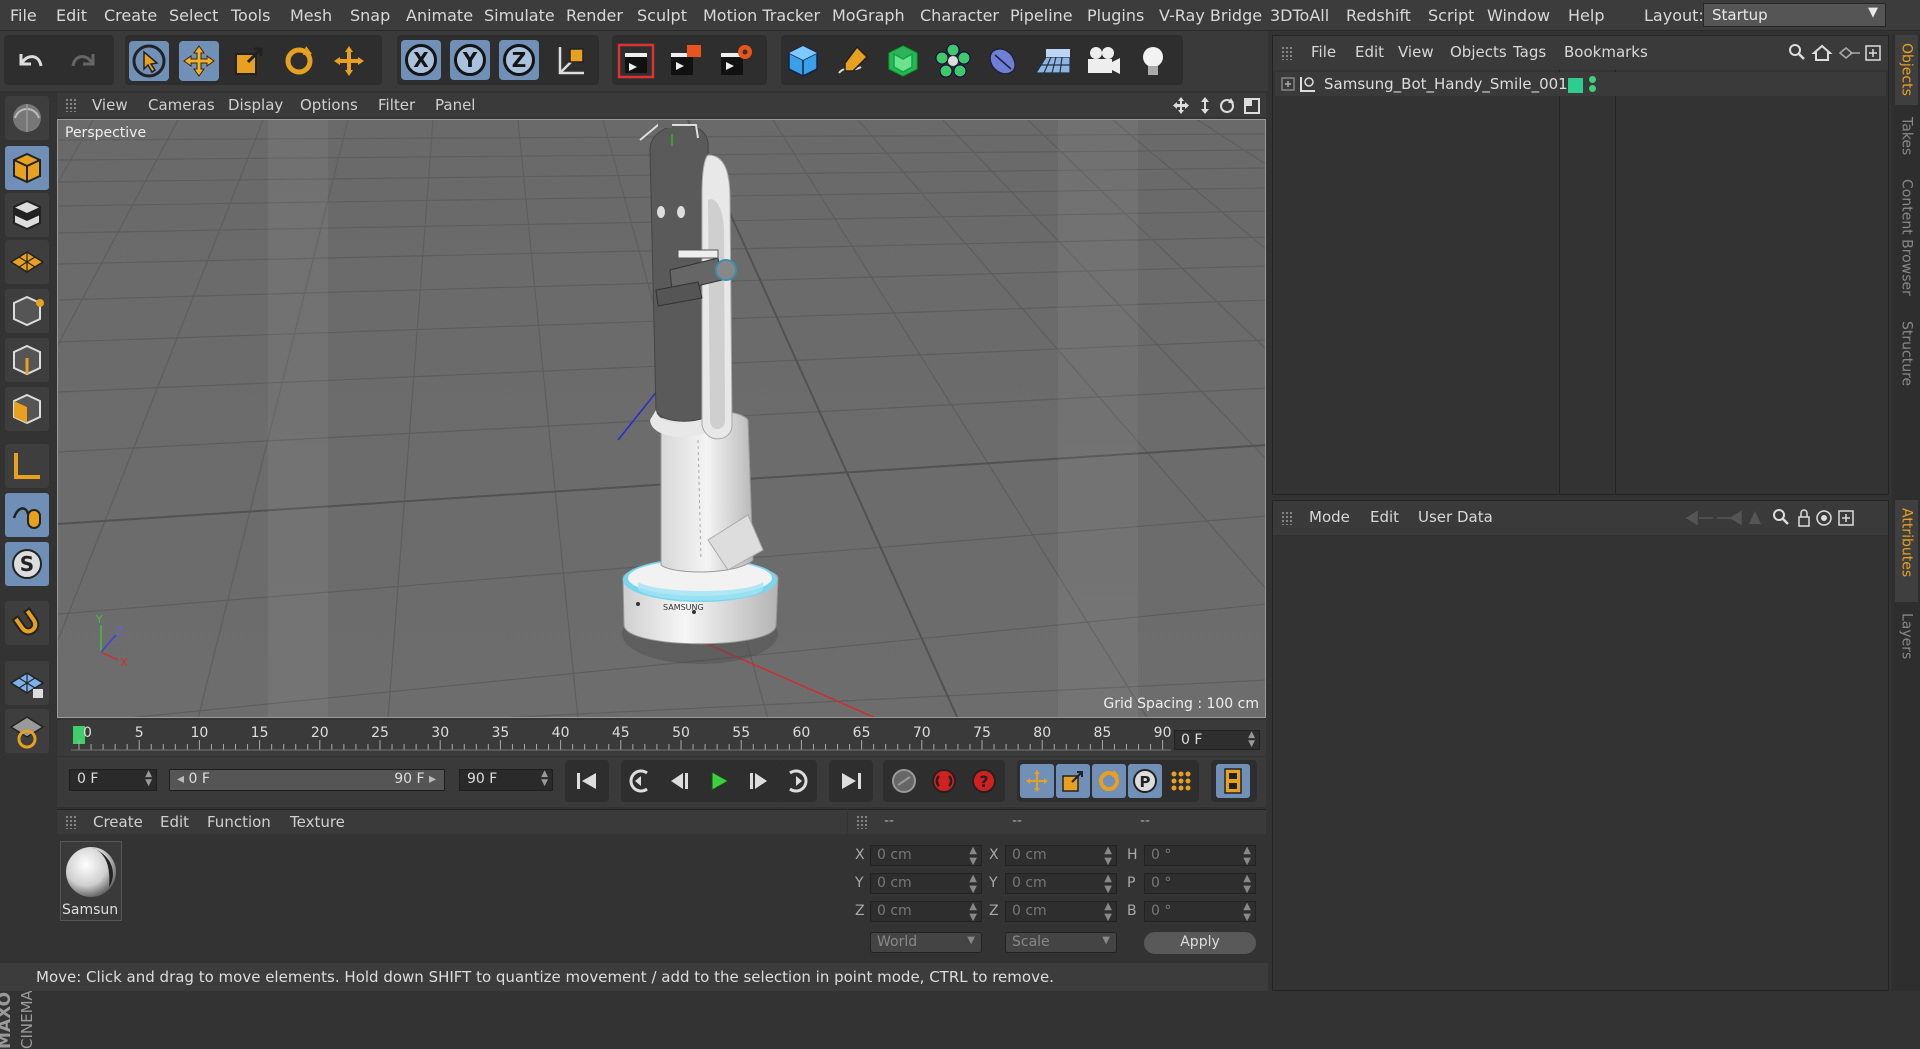 The height and width of the screenshot is (1049, 1920). What do you see at coordinates (370, 15) in the screenshot?
I see `menu-snap: Snap` at bounding box center [370, 15].